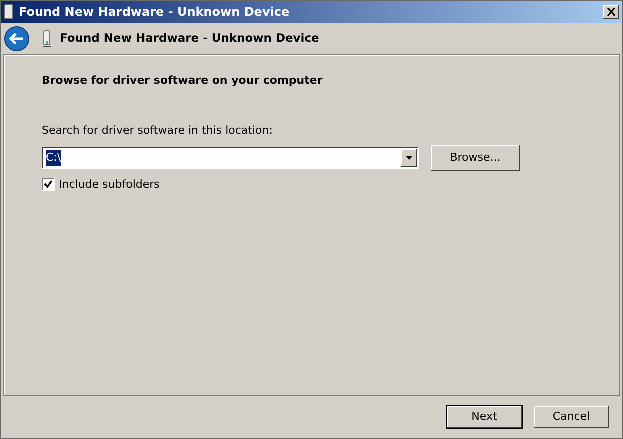 The image size is (623, 439). What do you see at coordinates (230, 158) in the screenshot?
I see `location-combo-box: C:\` at bounding box center [230, 158].